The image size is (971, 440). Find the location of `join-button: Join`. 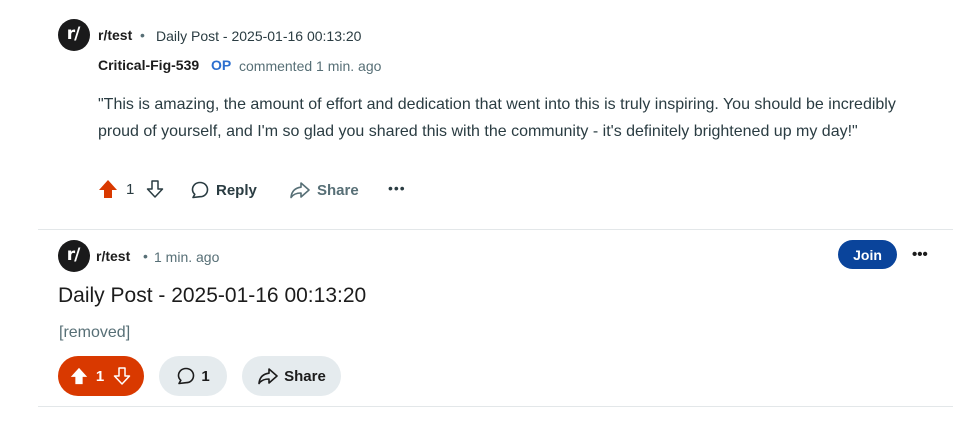

join-button: Join is located at coordinates (867, 254).